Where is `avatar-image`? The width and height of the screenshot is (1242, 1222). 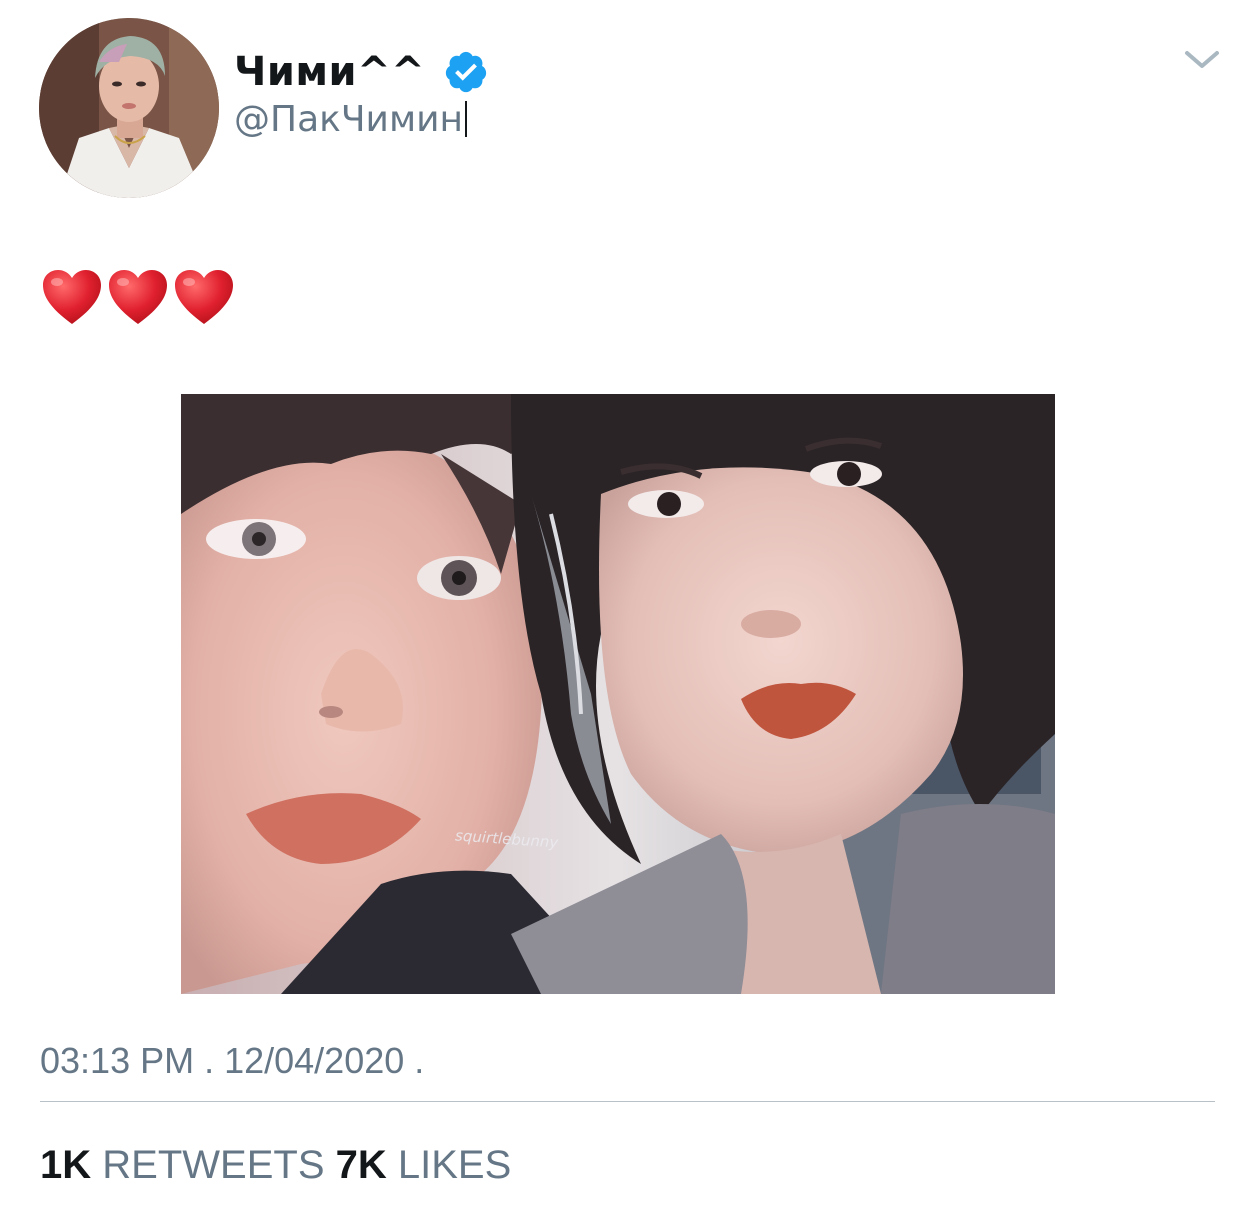 avatar-image is located at coordinates (129, 108).